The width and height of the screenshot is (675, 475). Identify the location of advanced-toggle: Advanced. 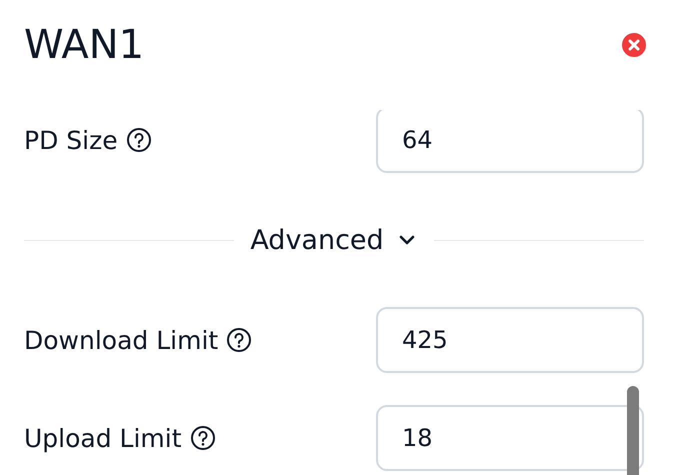
(334, 240).